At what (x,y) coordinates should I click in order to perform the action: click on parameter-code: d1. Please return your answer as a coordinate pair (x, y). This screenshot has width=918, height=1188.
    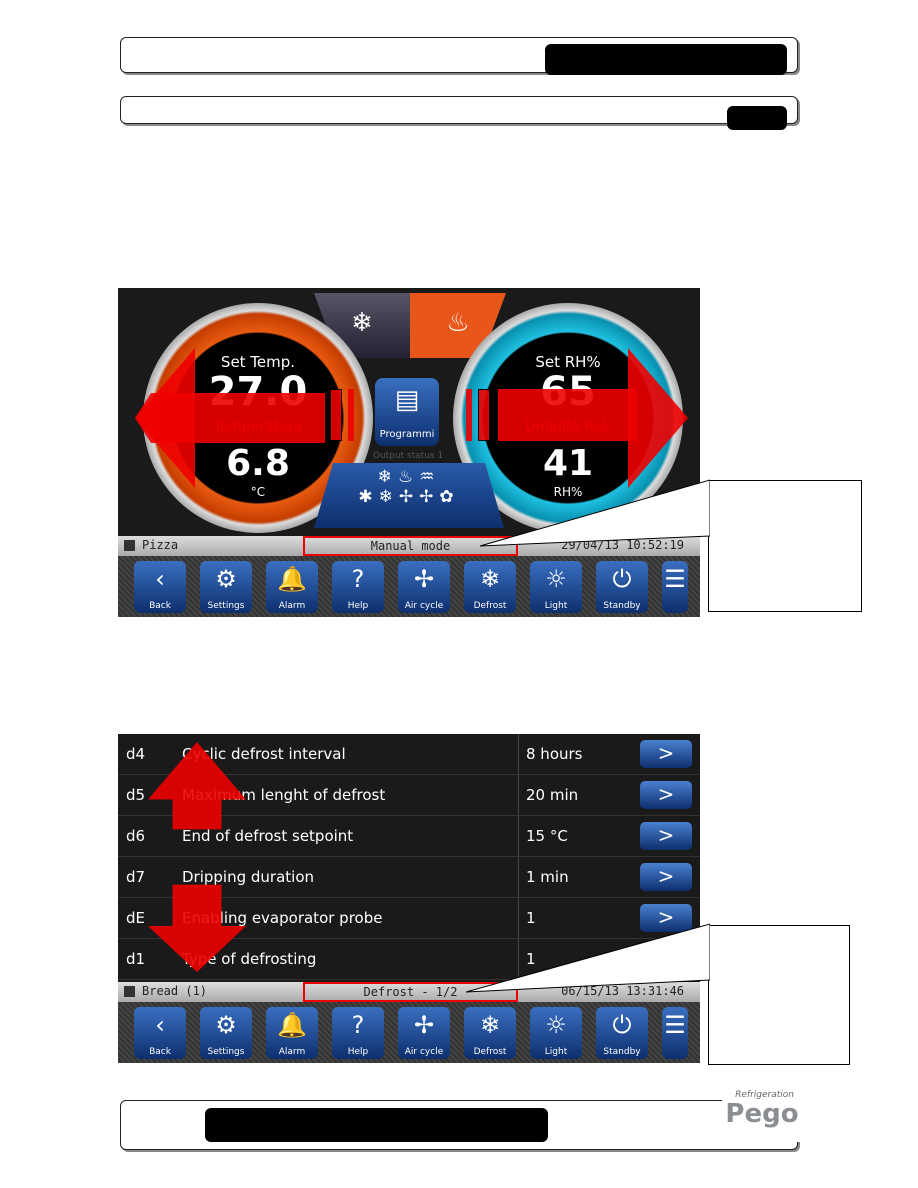
    Looking at the image, I should click on (136, 959).